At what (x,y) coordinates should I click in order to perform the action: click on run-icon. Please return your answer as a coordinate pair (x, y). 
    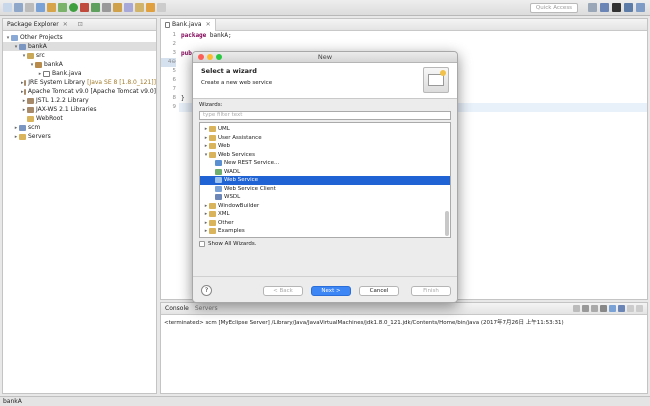
    Looking at the image, I should click on (73, 7).